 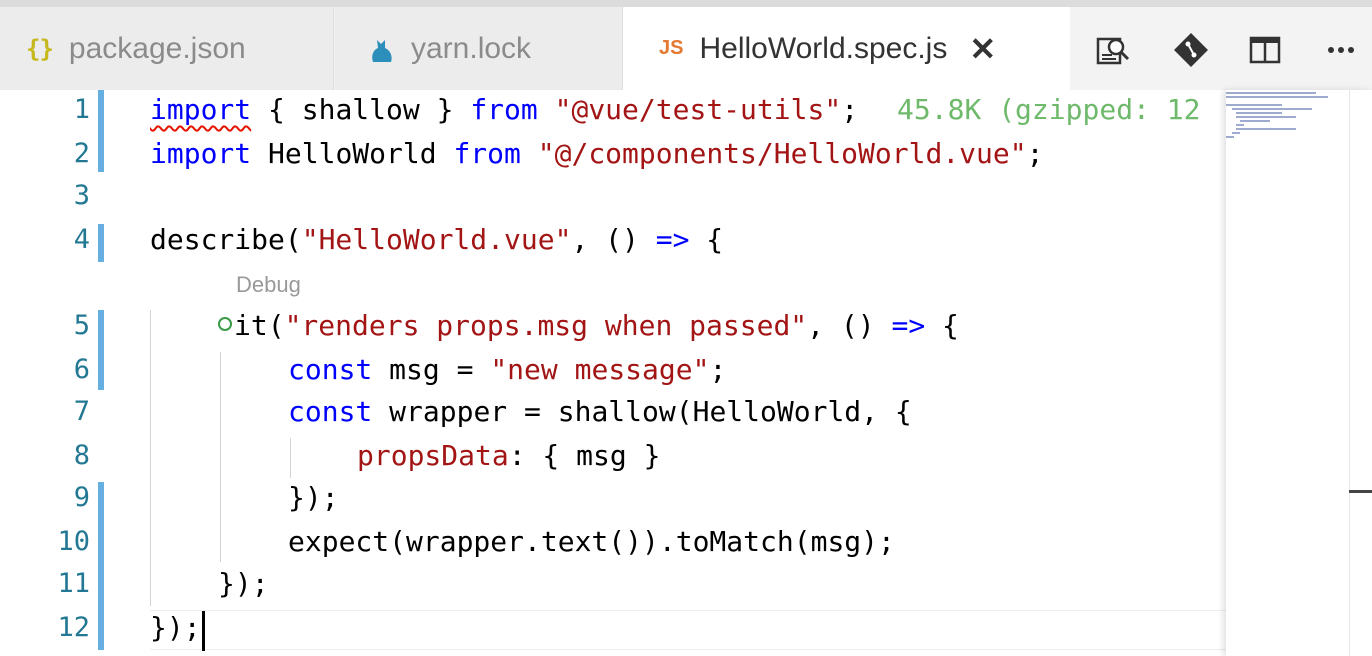 I want to click on import-size-annotation: 45.8K (gzipped: 12, so click(x=1049, y=109).